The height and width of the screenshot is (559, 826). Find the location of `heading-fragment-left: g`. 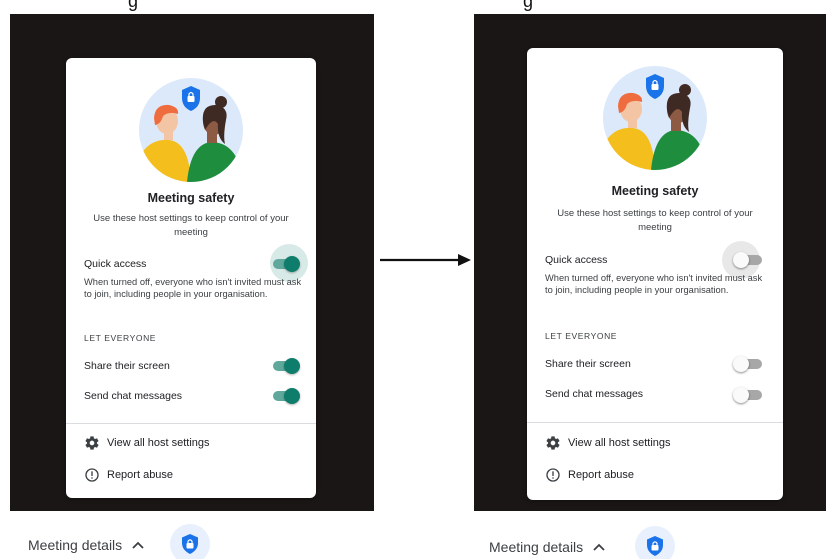

heading-fragment-left: g is located at coordinates (133, 5).